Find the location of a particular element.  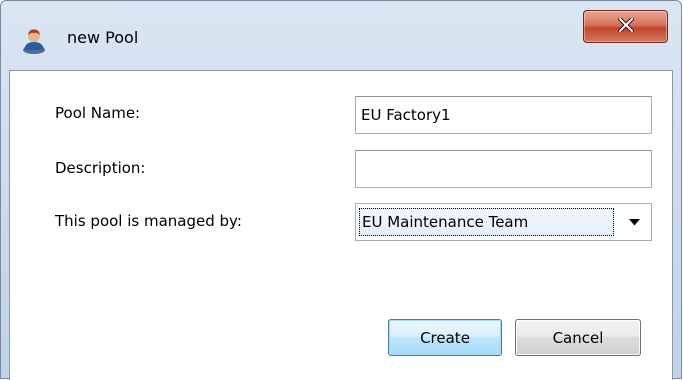

cancel-button: Cancel is located at coordinates (578, 337).